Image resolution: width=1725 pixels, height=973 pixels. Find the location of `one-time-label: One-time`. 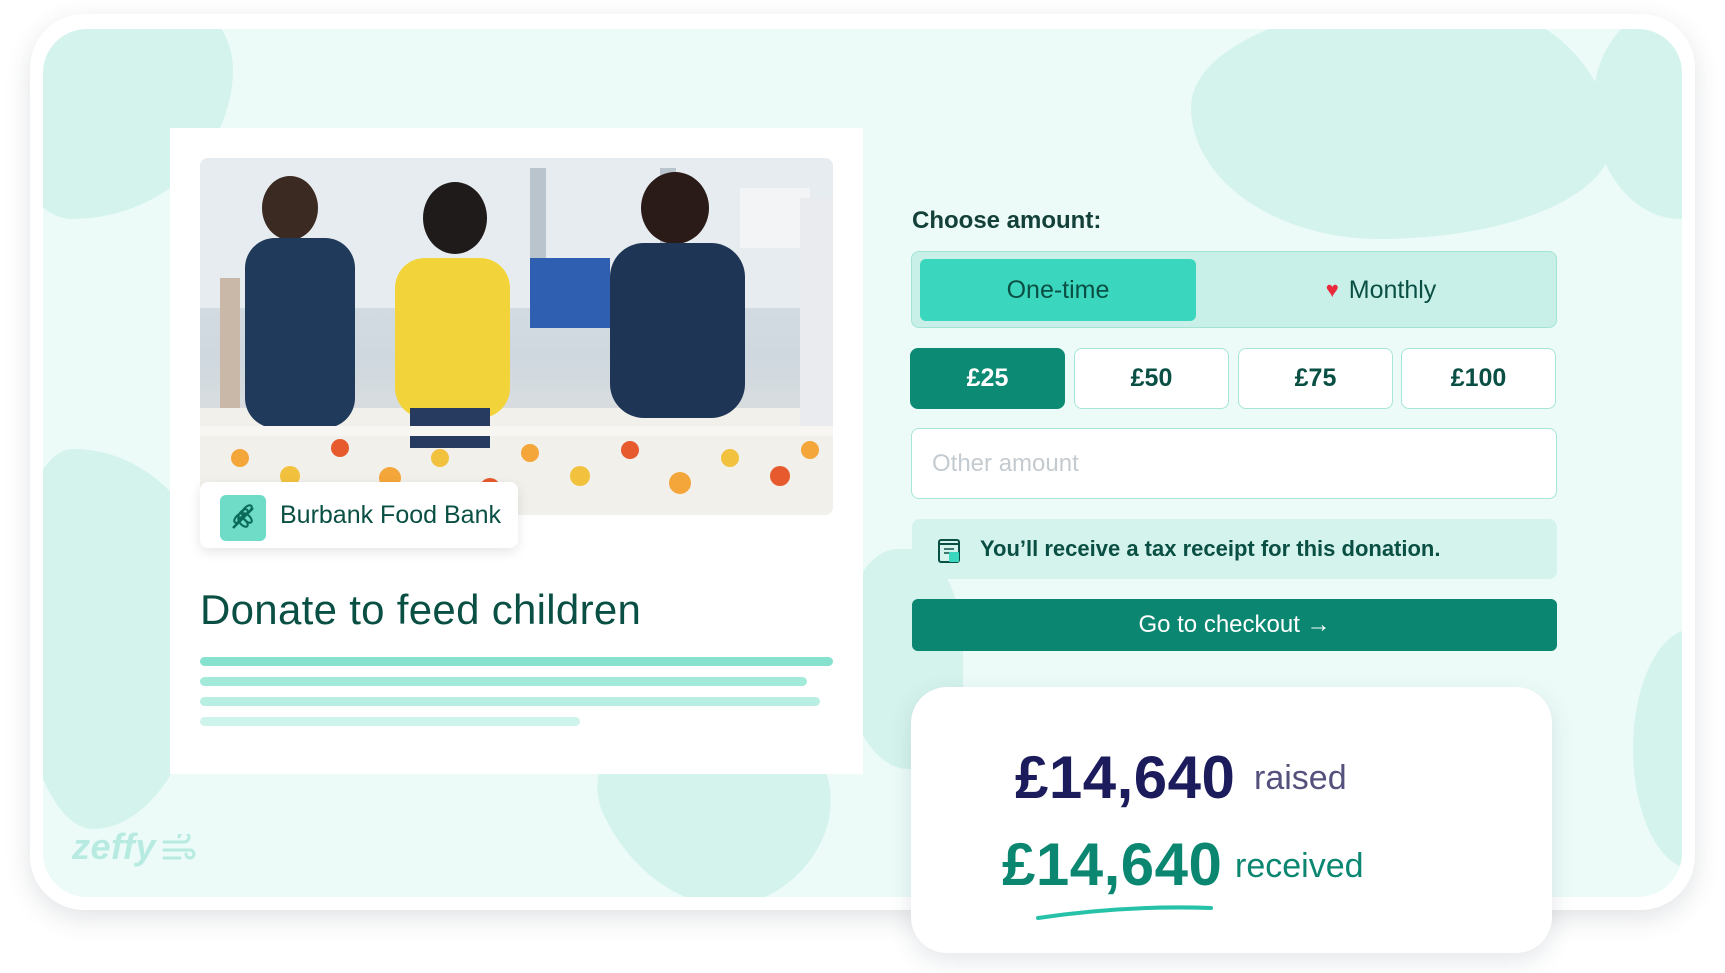

one-time-label: One-time is located at coordinates (1058, 289).